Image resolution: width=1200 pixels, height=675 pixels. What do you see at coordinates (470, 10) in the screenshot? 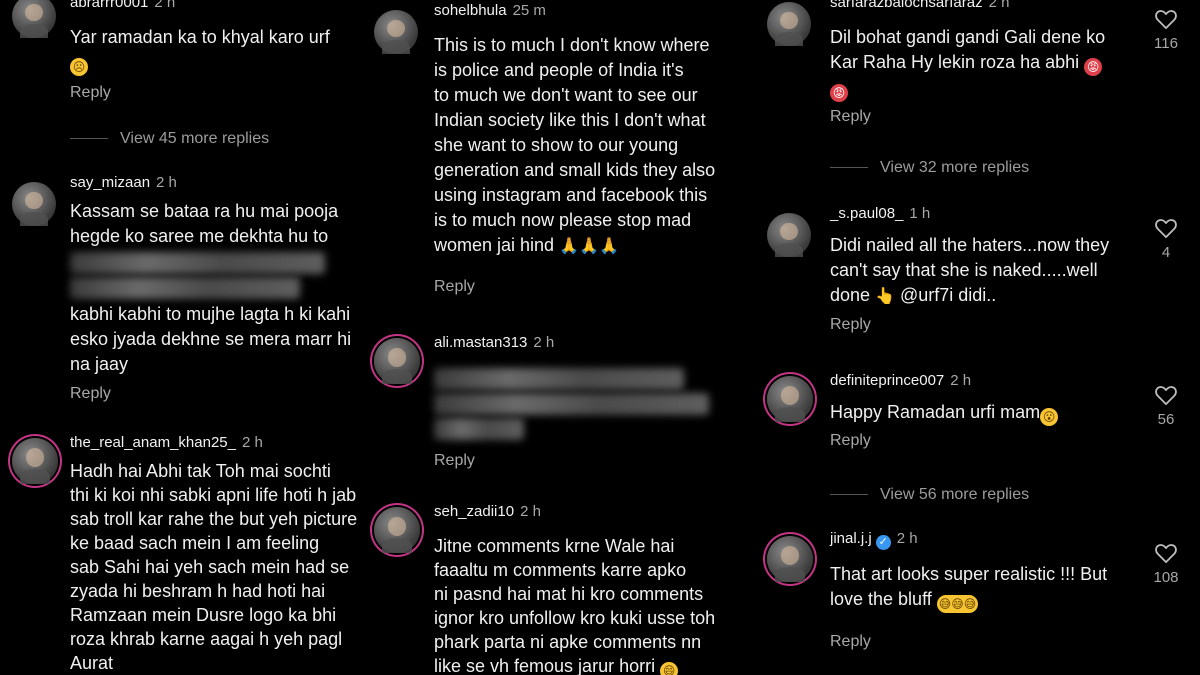
I see `username: sohelbhula` at bounding box center [470, 10].